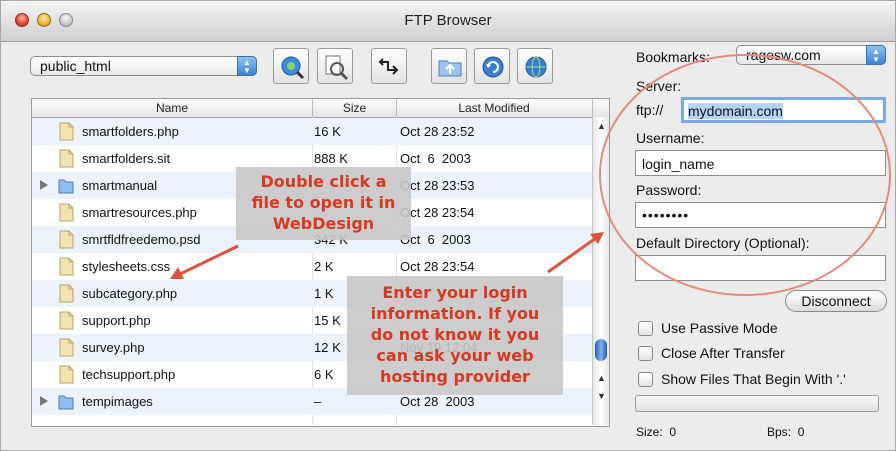 This screenshot has width=896, height=451. What do you see at coordinates (494, 108) in the screenshot?
I see `column-header-modified: Last Modified` at bounding box center [494, 108].